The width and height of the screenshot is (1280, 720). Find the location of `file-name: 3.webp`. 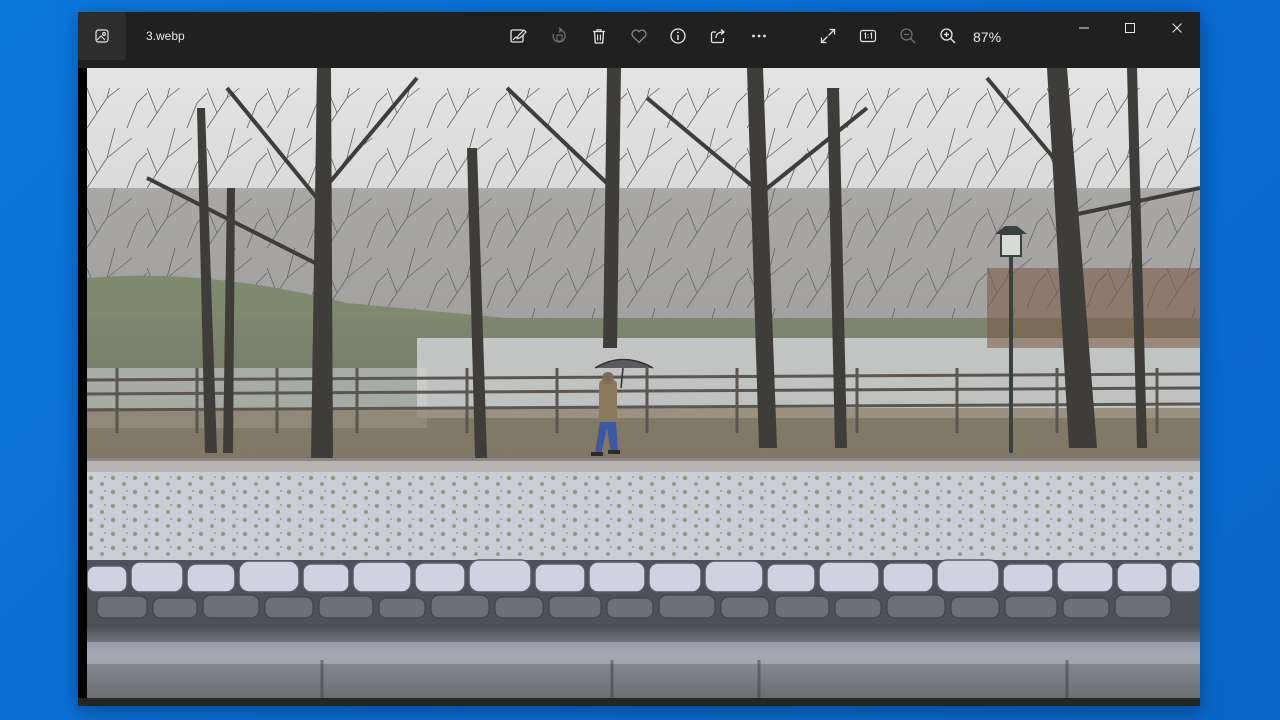

file-name: 3.webp is located at coordinates (165, 36).